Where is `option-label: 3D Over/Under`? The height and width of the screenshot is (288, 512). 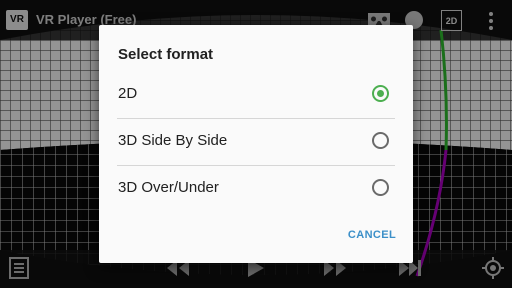 option-label: 3D Over/Under is located at coordinates (168, 187).